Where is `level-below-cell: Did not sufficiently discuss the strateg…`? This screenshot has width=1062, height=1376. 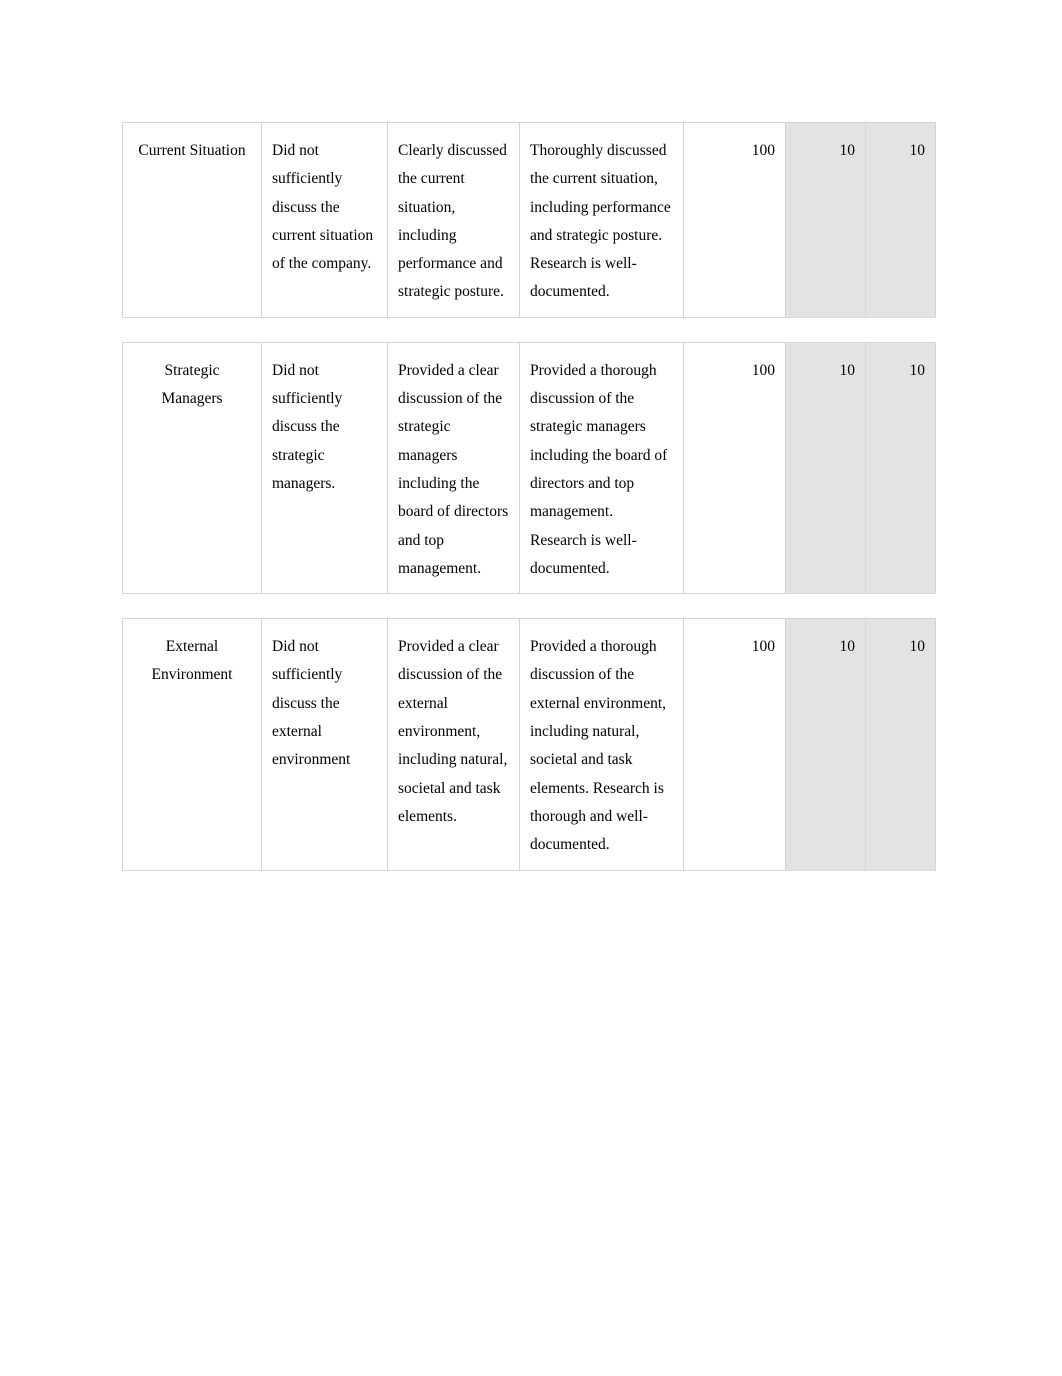 level-below-cell: Did not sufficiently discuss the strateg… is located at coordinates (325, 468).